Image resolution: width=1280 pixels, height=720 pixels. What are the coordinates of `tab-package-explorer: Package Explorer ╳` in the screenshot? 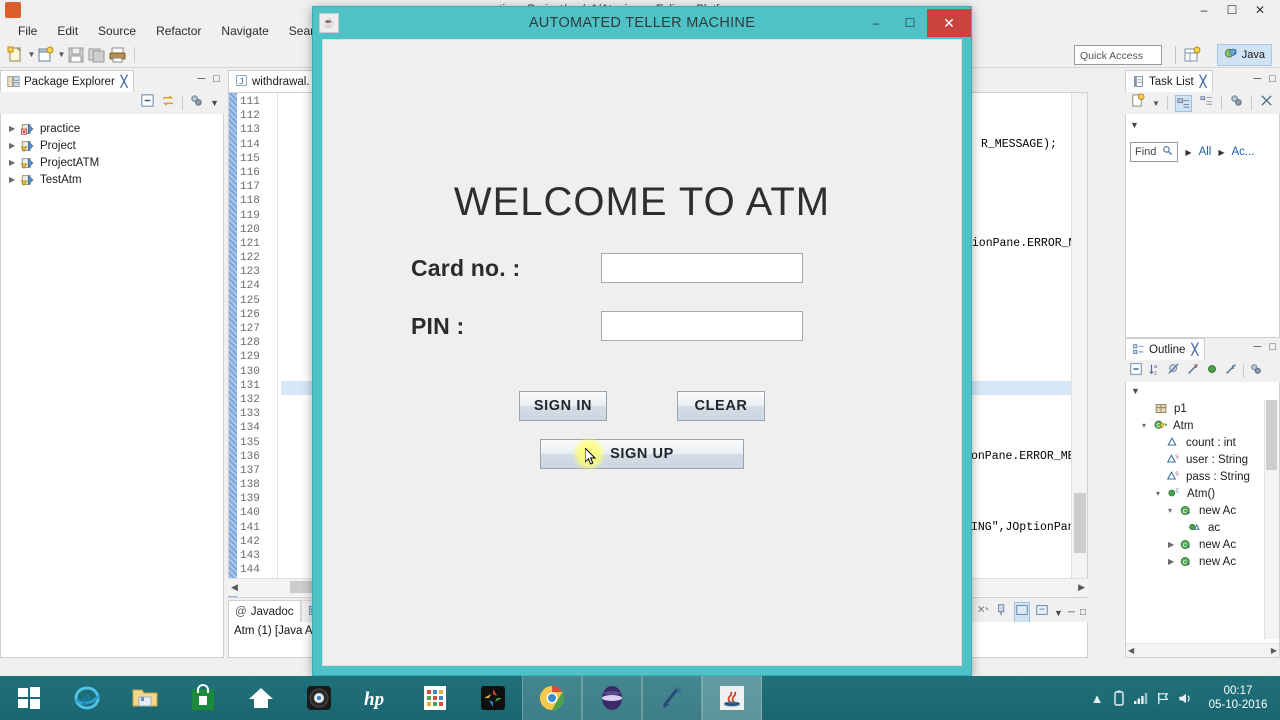 It's located at (67, 81).